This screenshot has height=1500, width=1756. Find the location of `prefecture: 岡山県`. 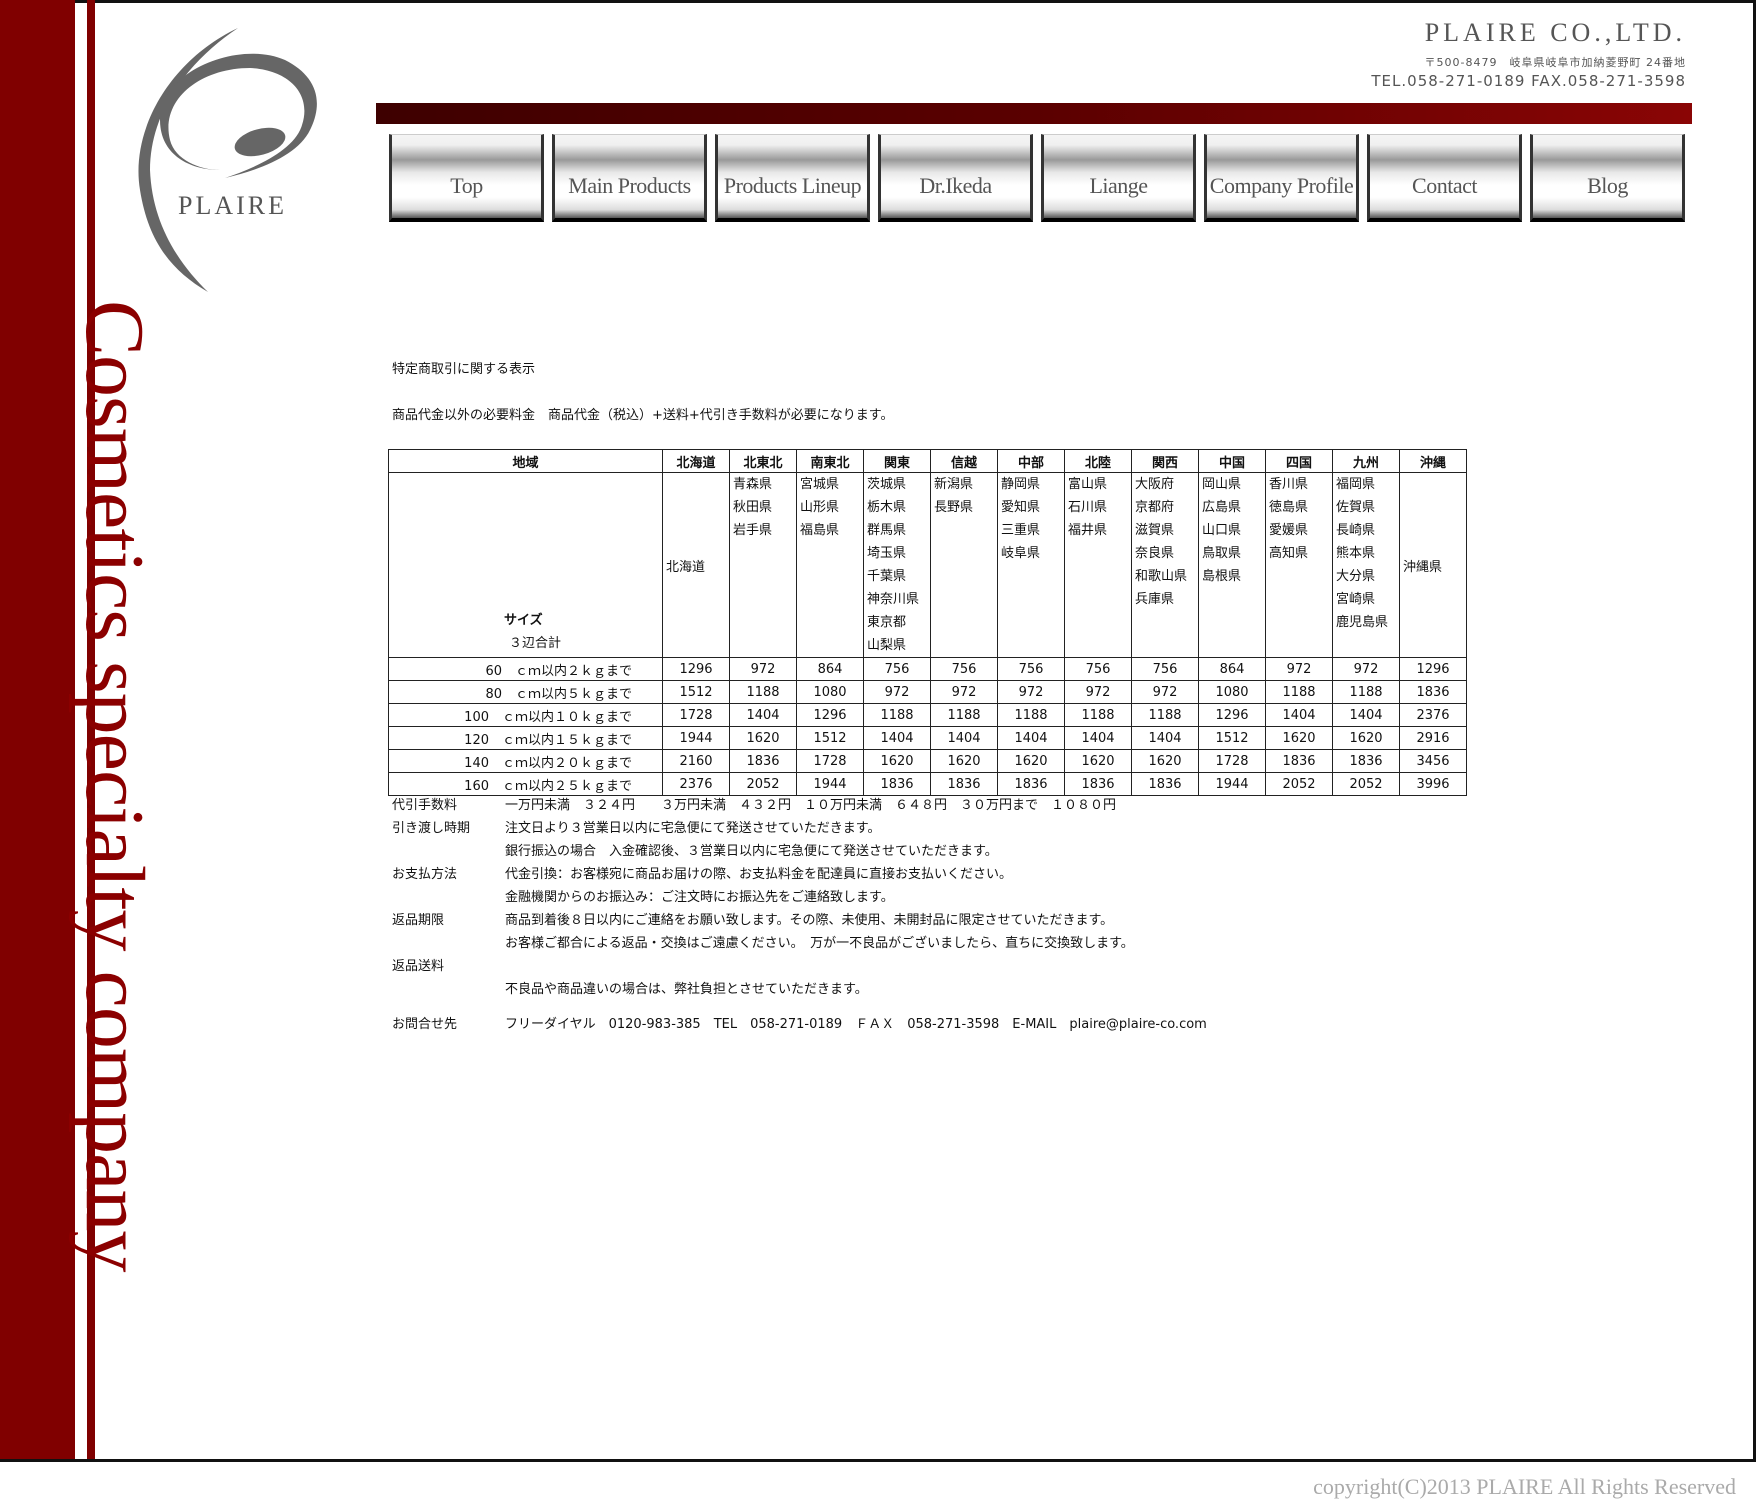

prefecture: 岡山県 is located at coordinates (1222, 484).